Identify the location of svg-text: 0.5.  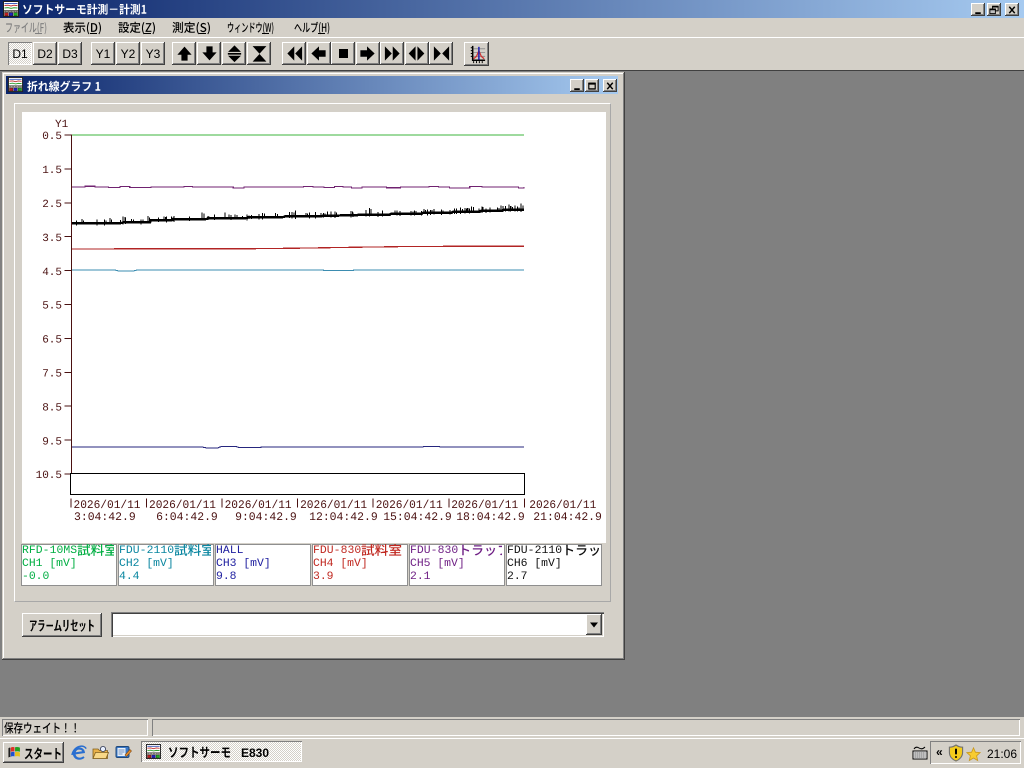
(52, 137).